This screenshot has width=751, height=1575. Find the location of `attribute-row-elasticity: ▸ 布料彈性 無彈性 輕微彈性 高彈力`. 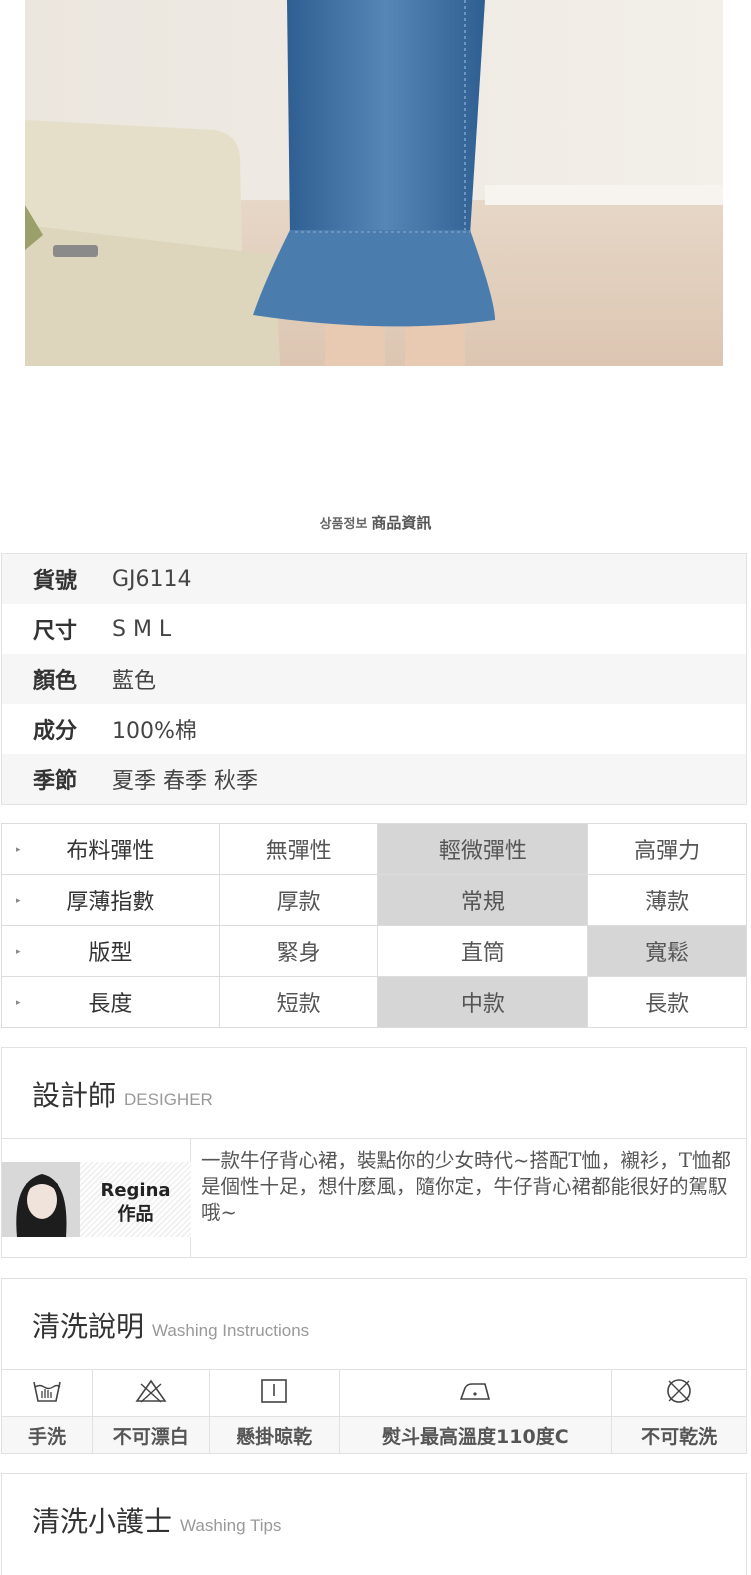

attribute-row-elasticity: ▸ 布料彈性 無彈性 輕微彈性 高彈力 is located at coordinates (374, 849).